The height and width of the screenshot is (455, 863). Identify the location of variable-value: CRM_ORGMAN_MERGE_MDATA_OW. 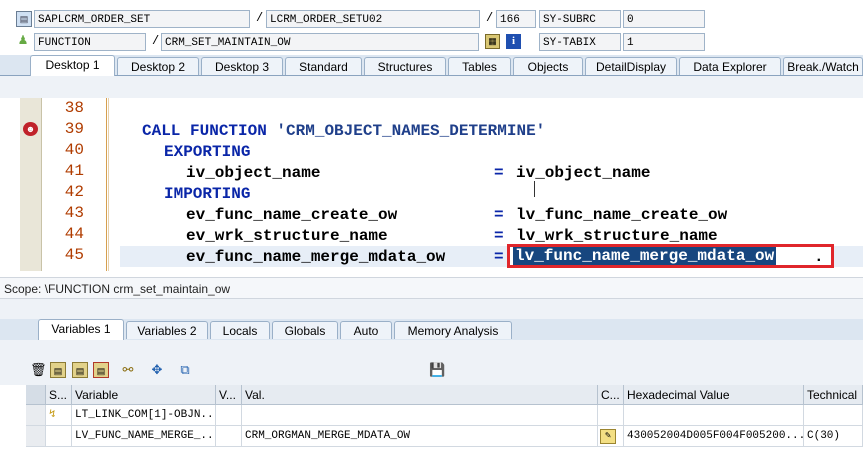
(420, 436).